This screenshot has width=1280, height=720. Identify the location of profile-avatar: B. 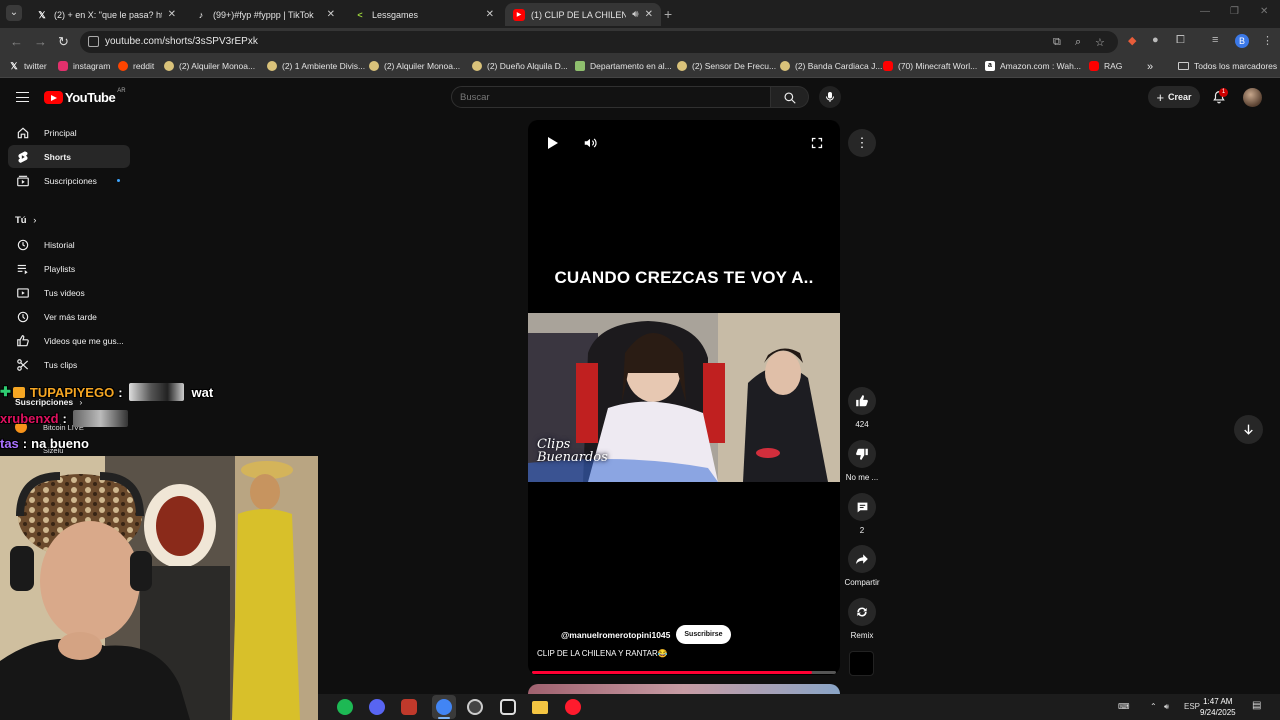
(1242, 41).